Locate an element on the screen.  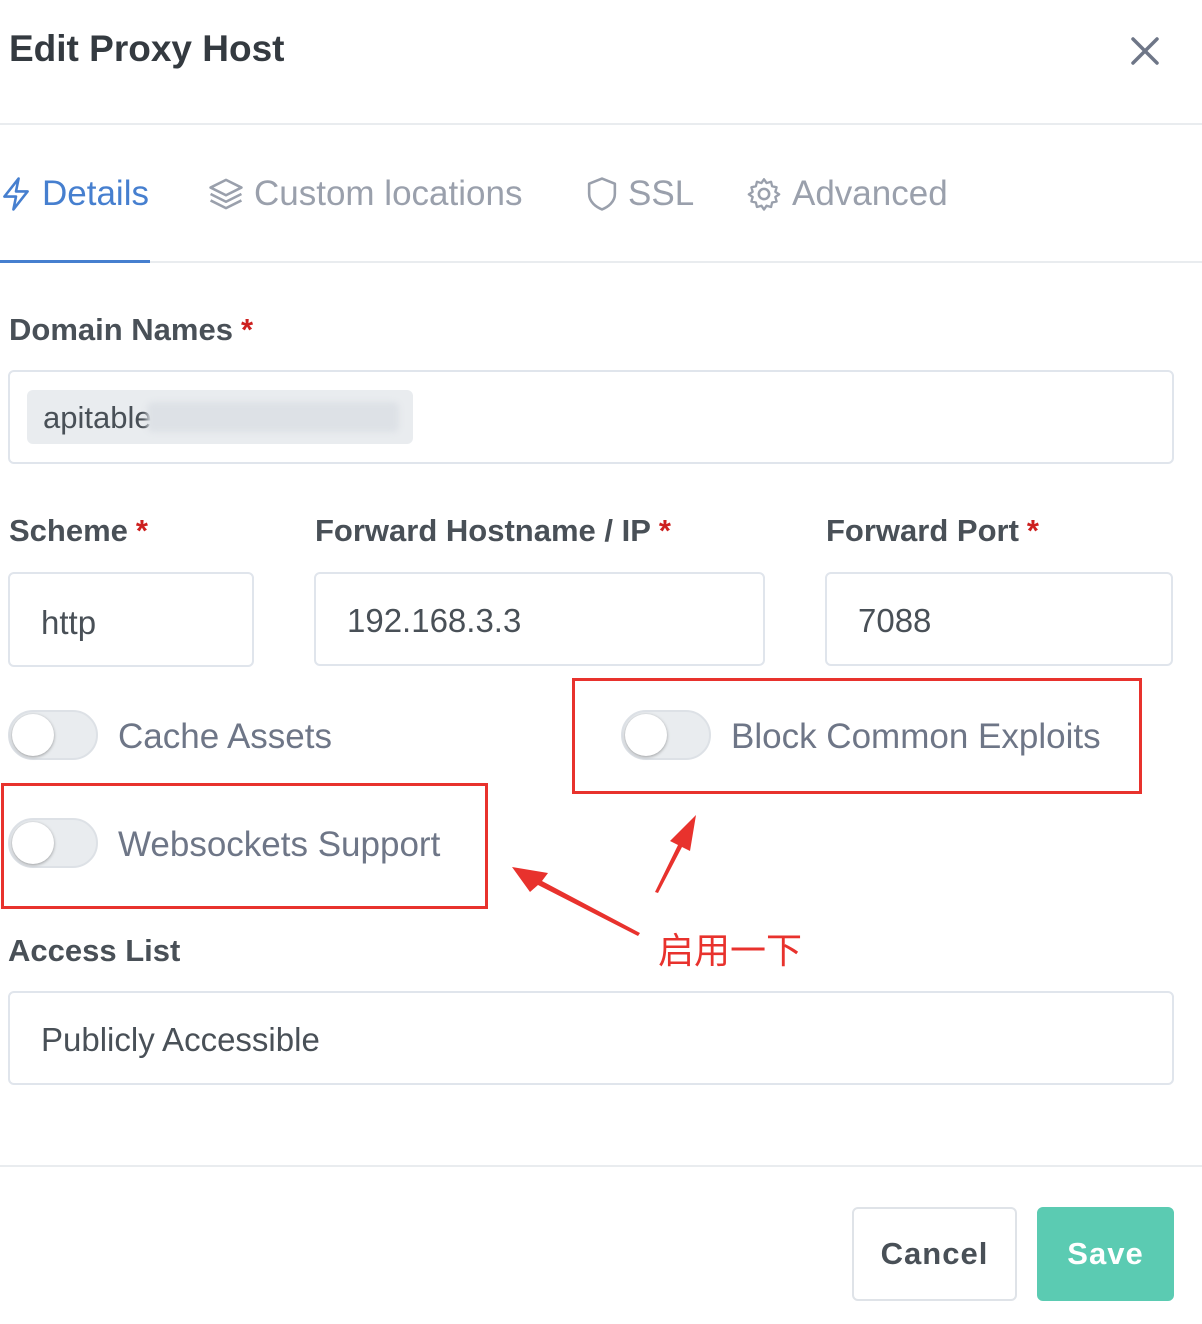
tab-custom-locations: Custom locations is located at coordinates (365, 194).